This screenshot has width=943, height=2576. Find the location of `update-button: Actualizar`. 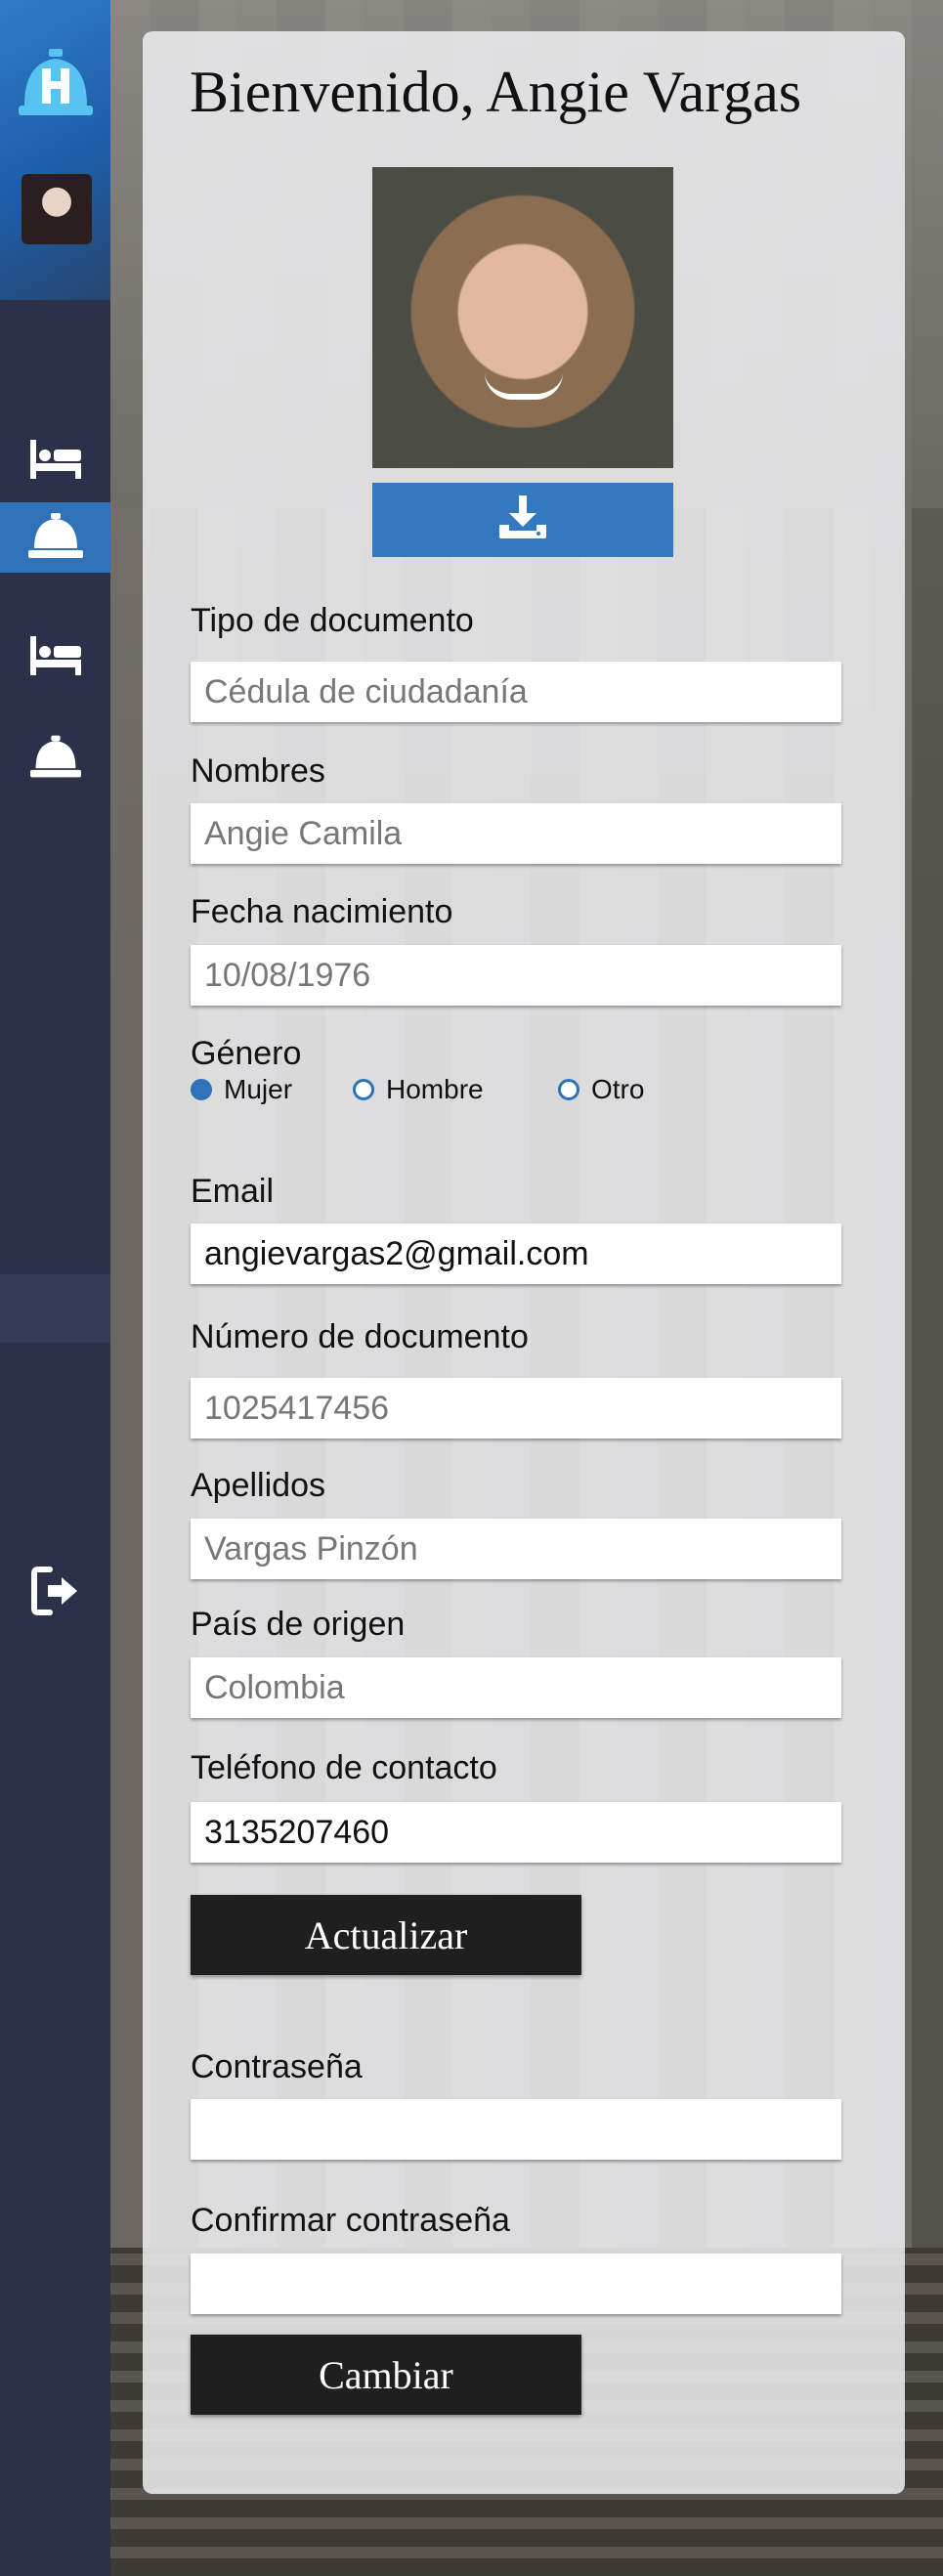

update-button: Actualizar is located at coordinates (386, 1935).